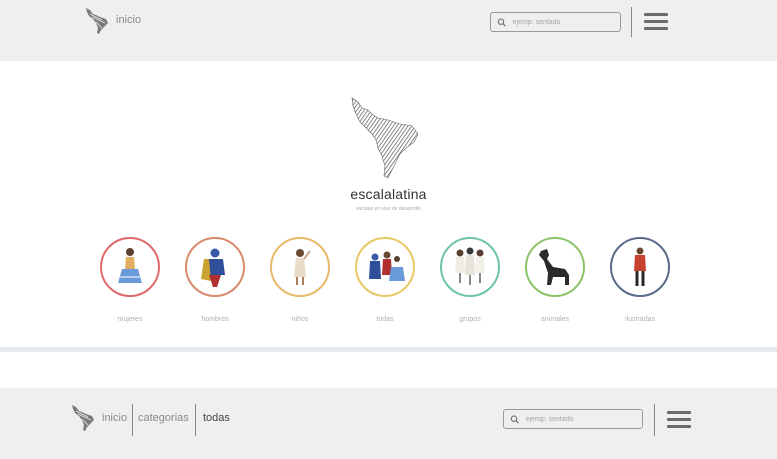  What do you see at coordinates (388, 209) in the screenshot?
I see `brand-tagline: escalas en vías de desarrollo` at bounding box center [388, 209].